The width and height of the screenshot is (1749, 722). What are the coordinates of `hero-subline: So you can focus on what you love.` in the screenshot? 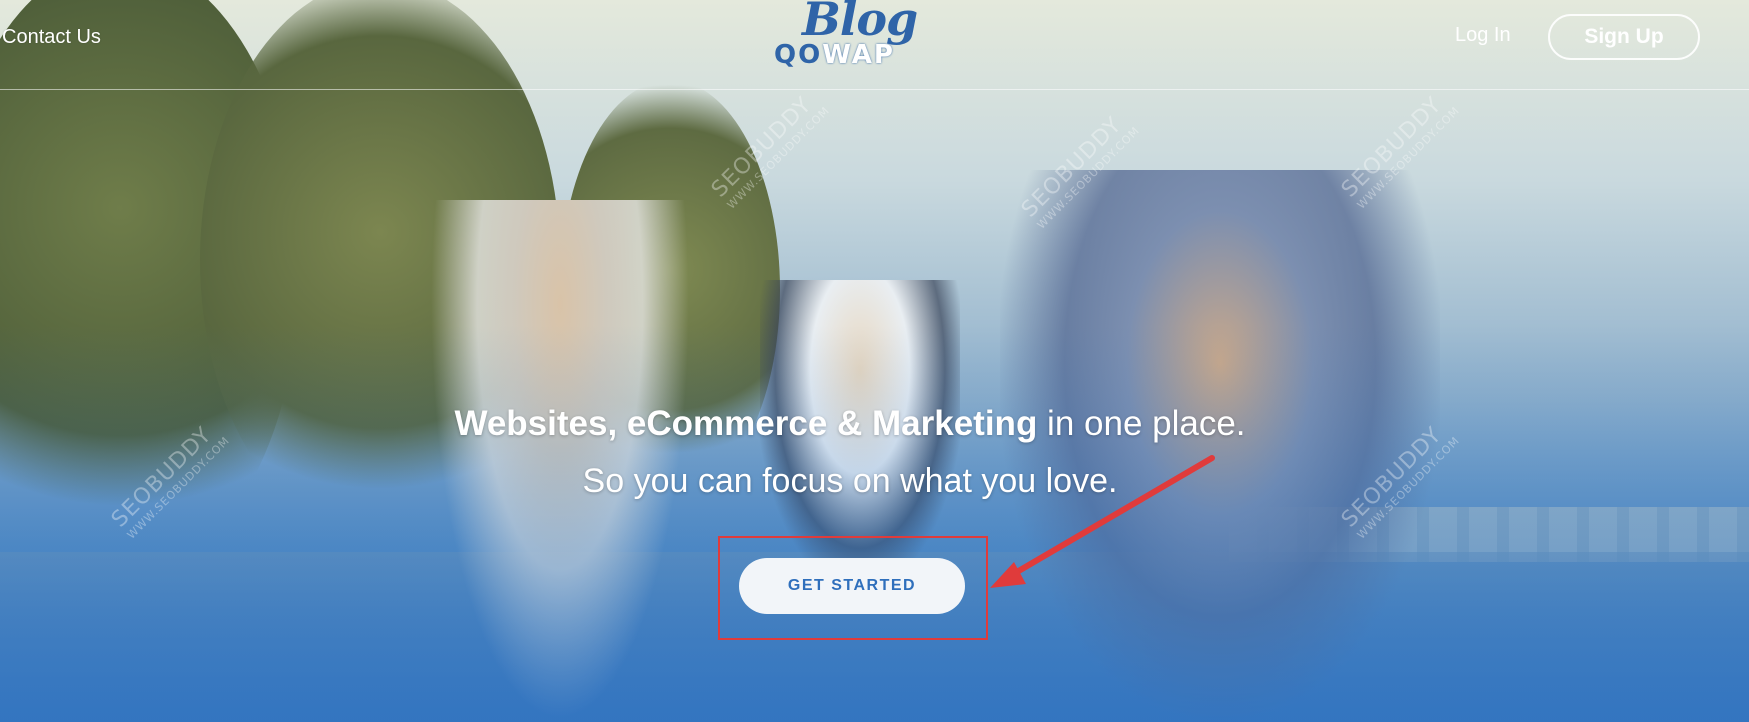 It's located at (850, 481).